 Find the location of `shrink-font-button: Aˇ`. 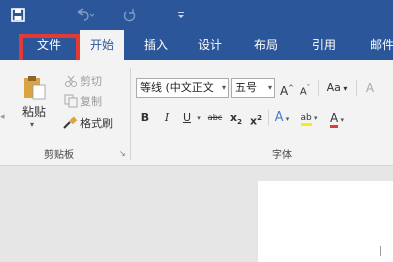

shrink-font-button: Aˇ is located at coordinates (305, 88).